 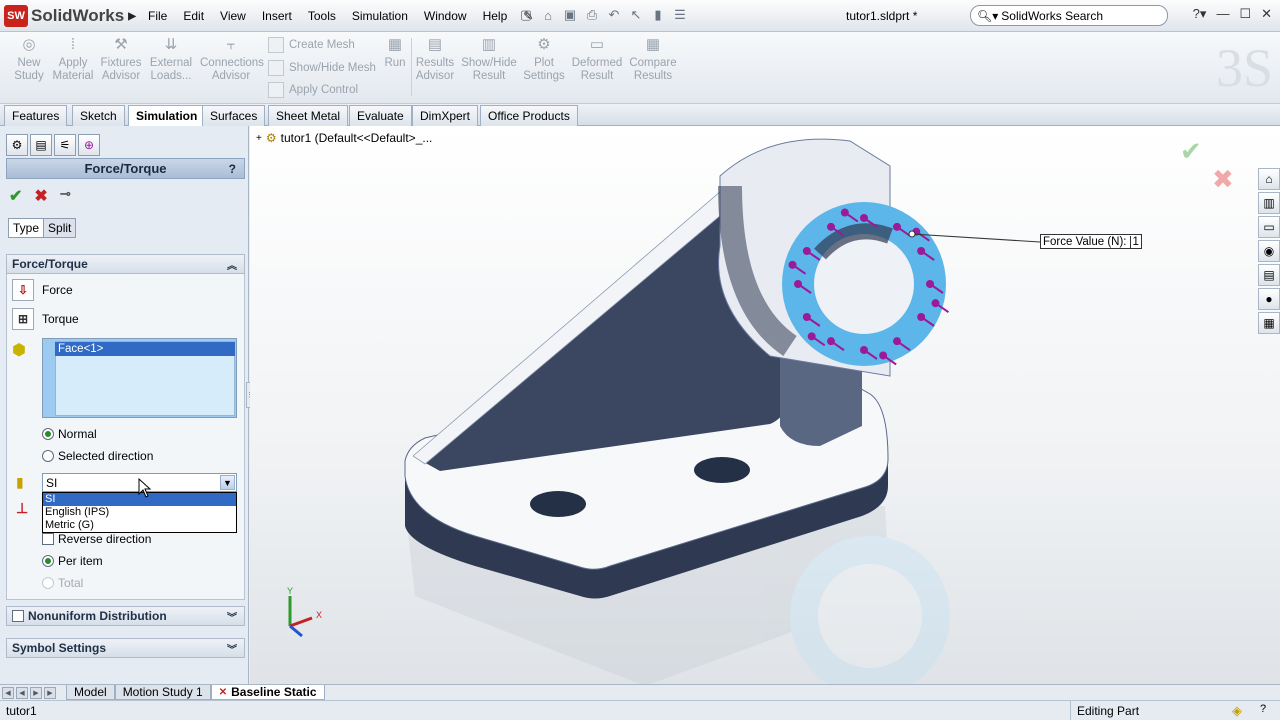 I want to click on tab-office-products: Office Products, so click(x=529, y=115).